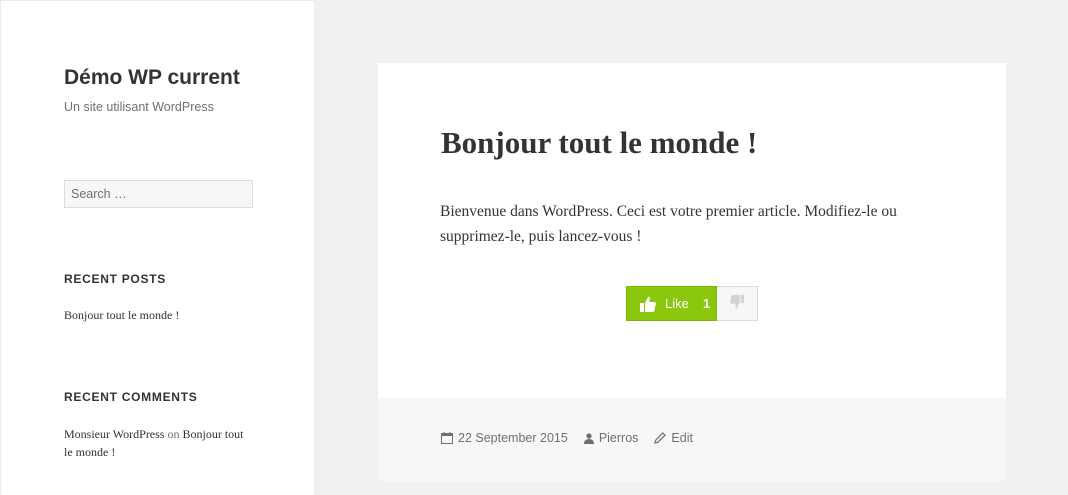  What do you see at coordinates (152, 78) in the screenshot?
I see `site-title: Démo WP current` at bounding box center [152, 78].